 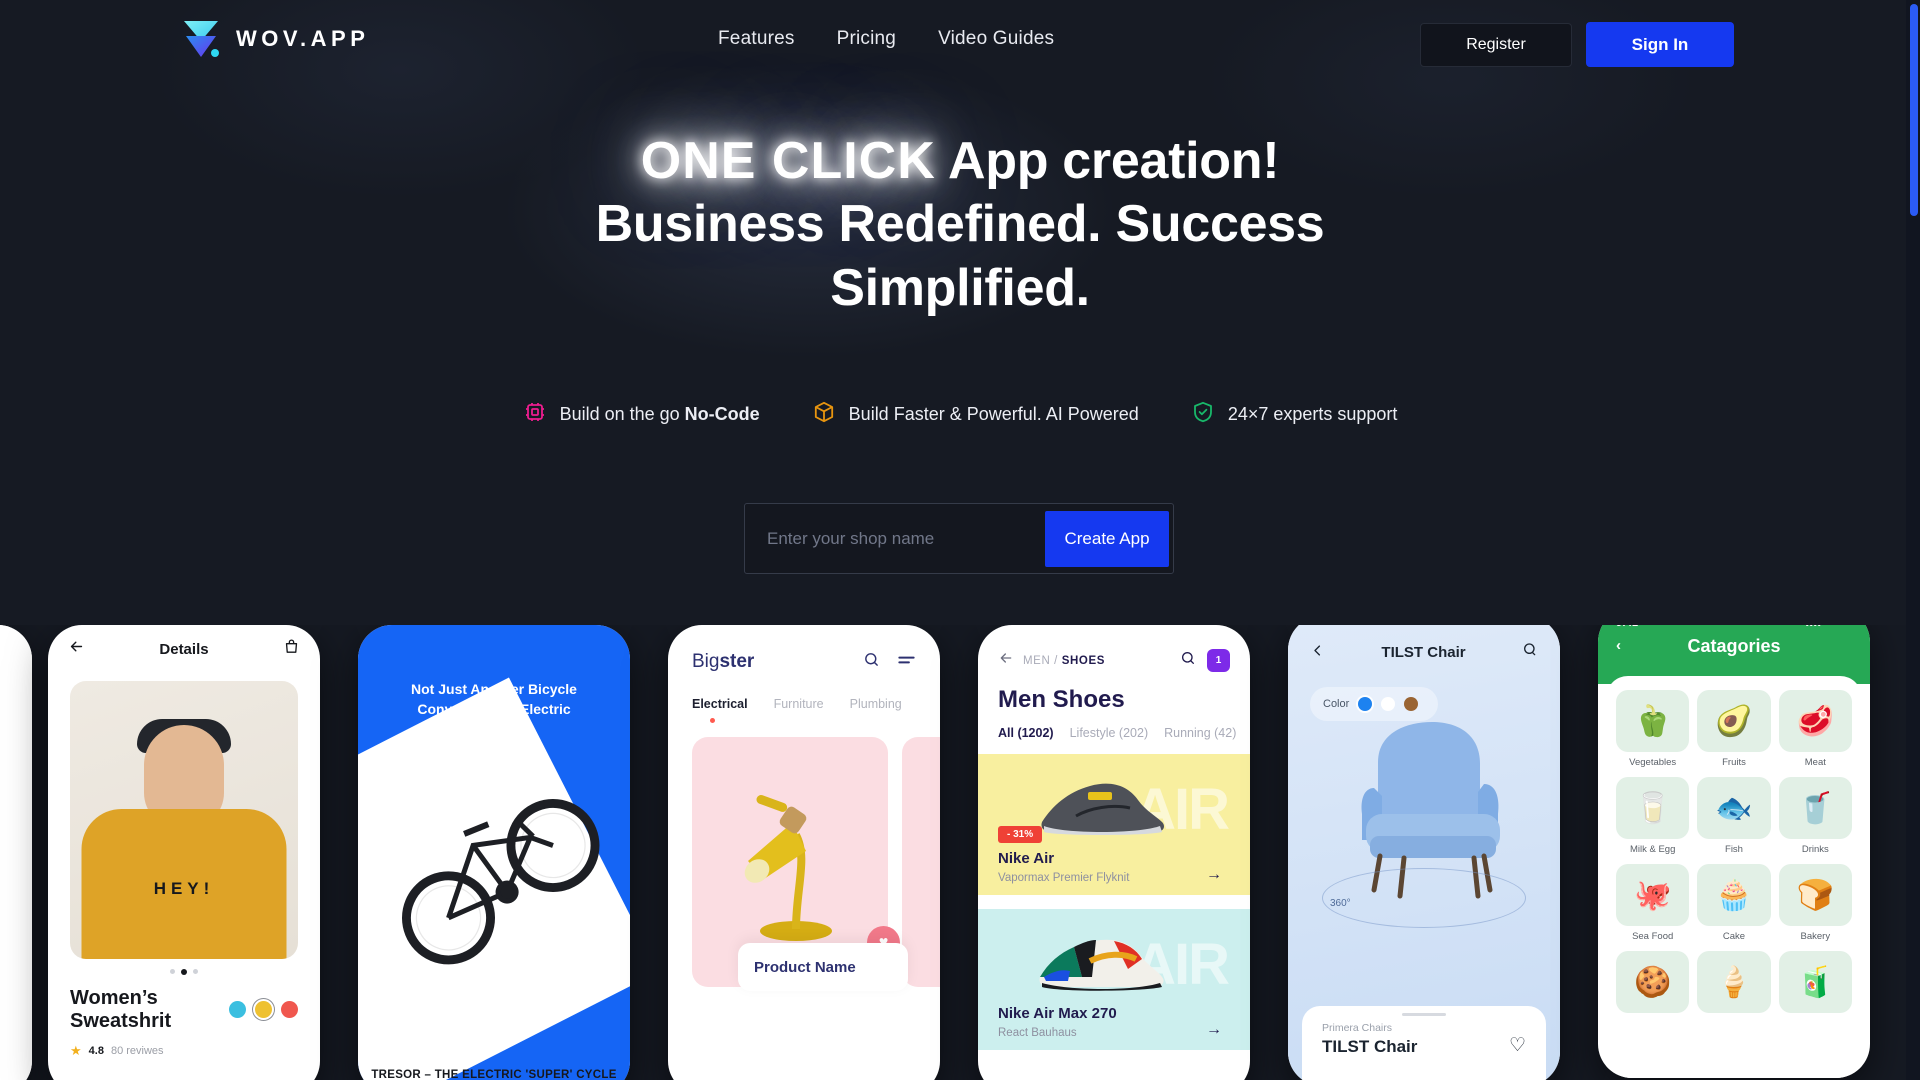 What do you see at coordinates (720, 710) in the screenshot?
I see `phone3-tab-electrical: Electrical` at bounding box center [720, 710].